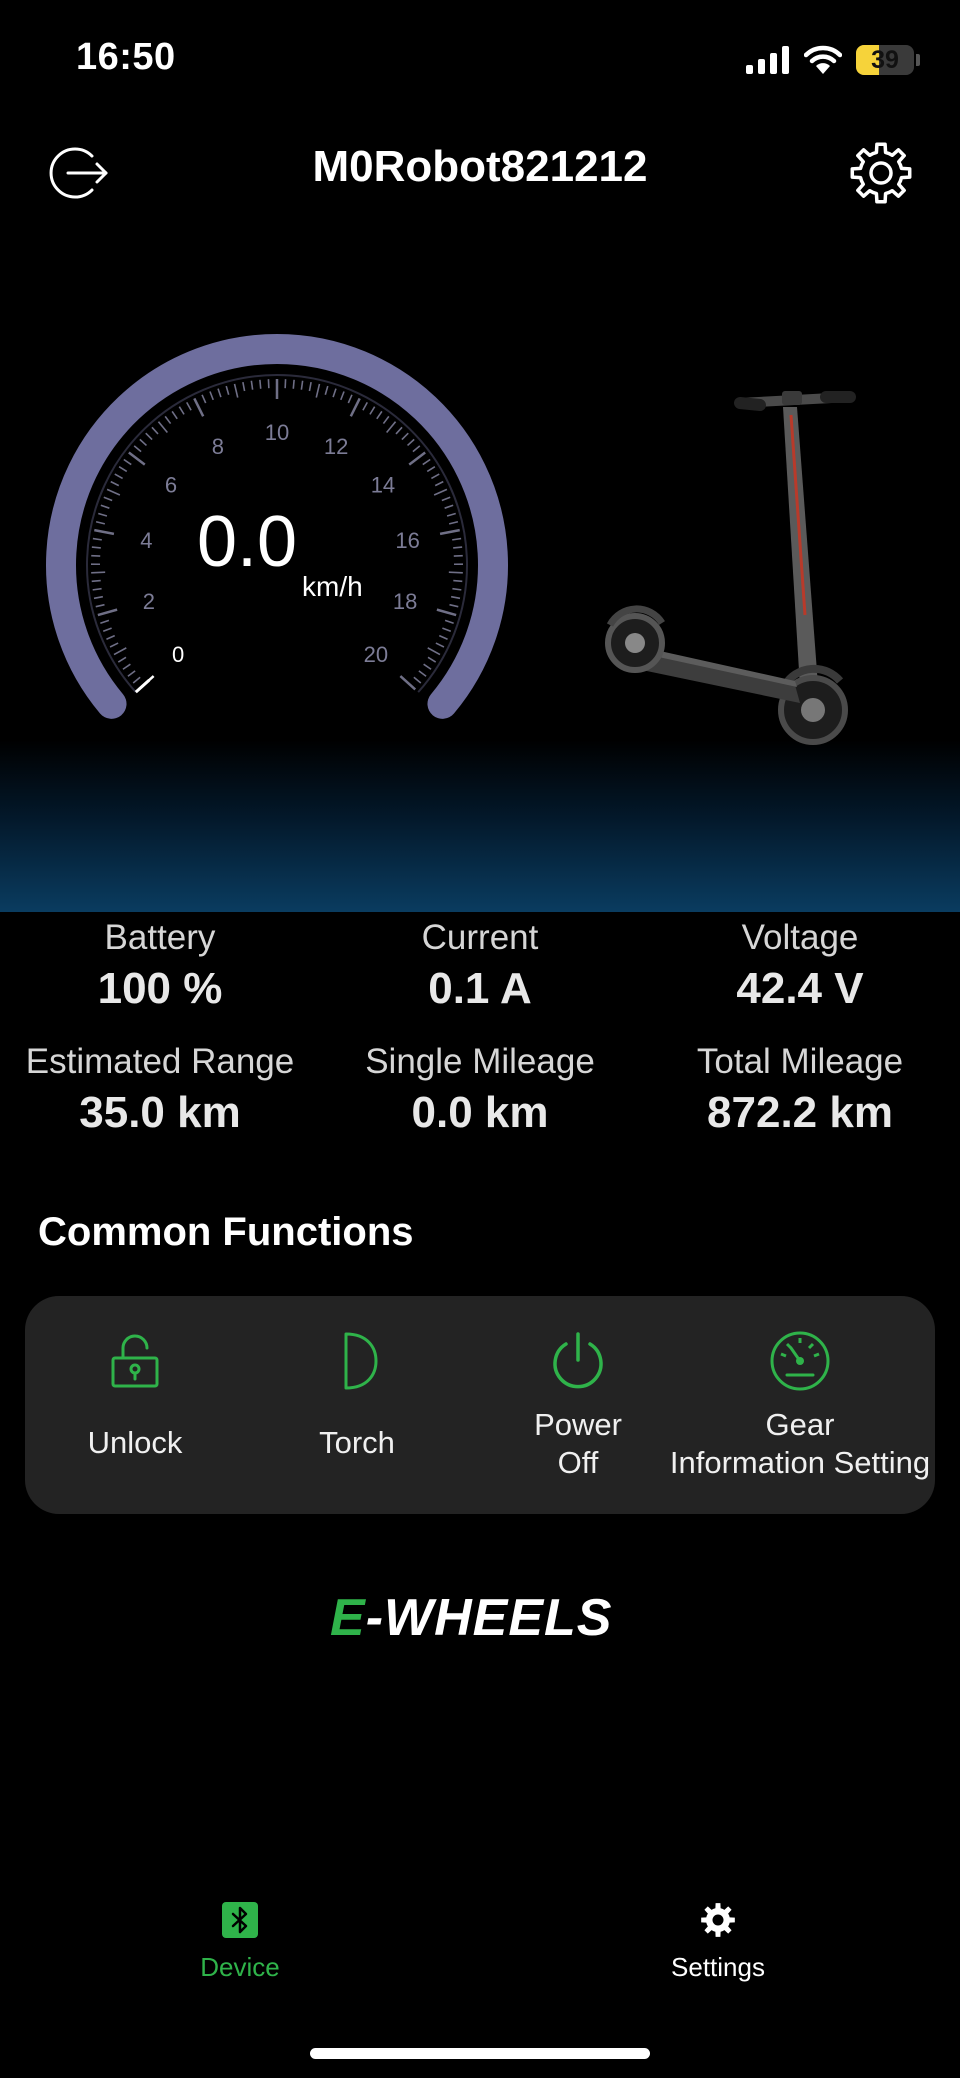 Image resolution: width=960 pixels, height=2078 pixels. What do you see at coordinates (823, 59) in the screenshot?
I see `wifi-icon` at bounding box center [823, 59].